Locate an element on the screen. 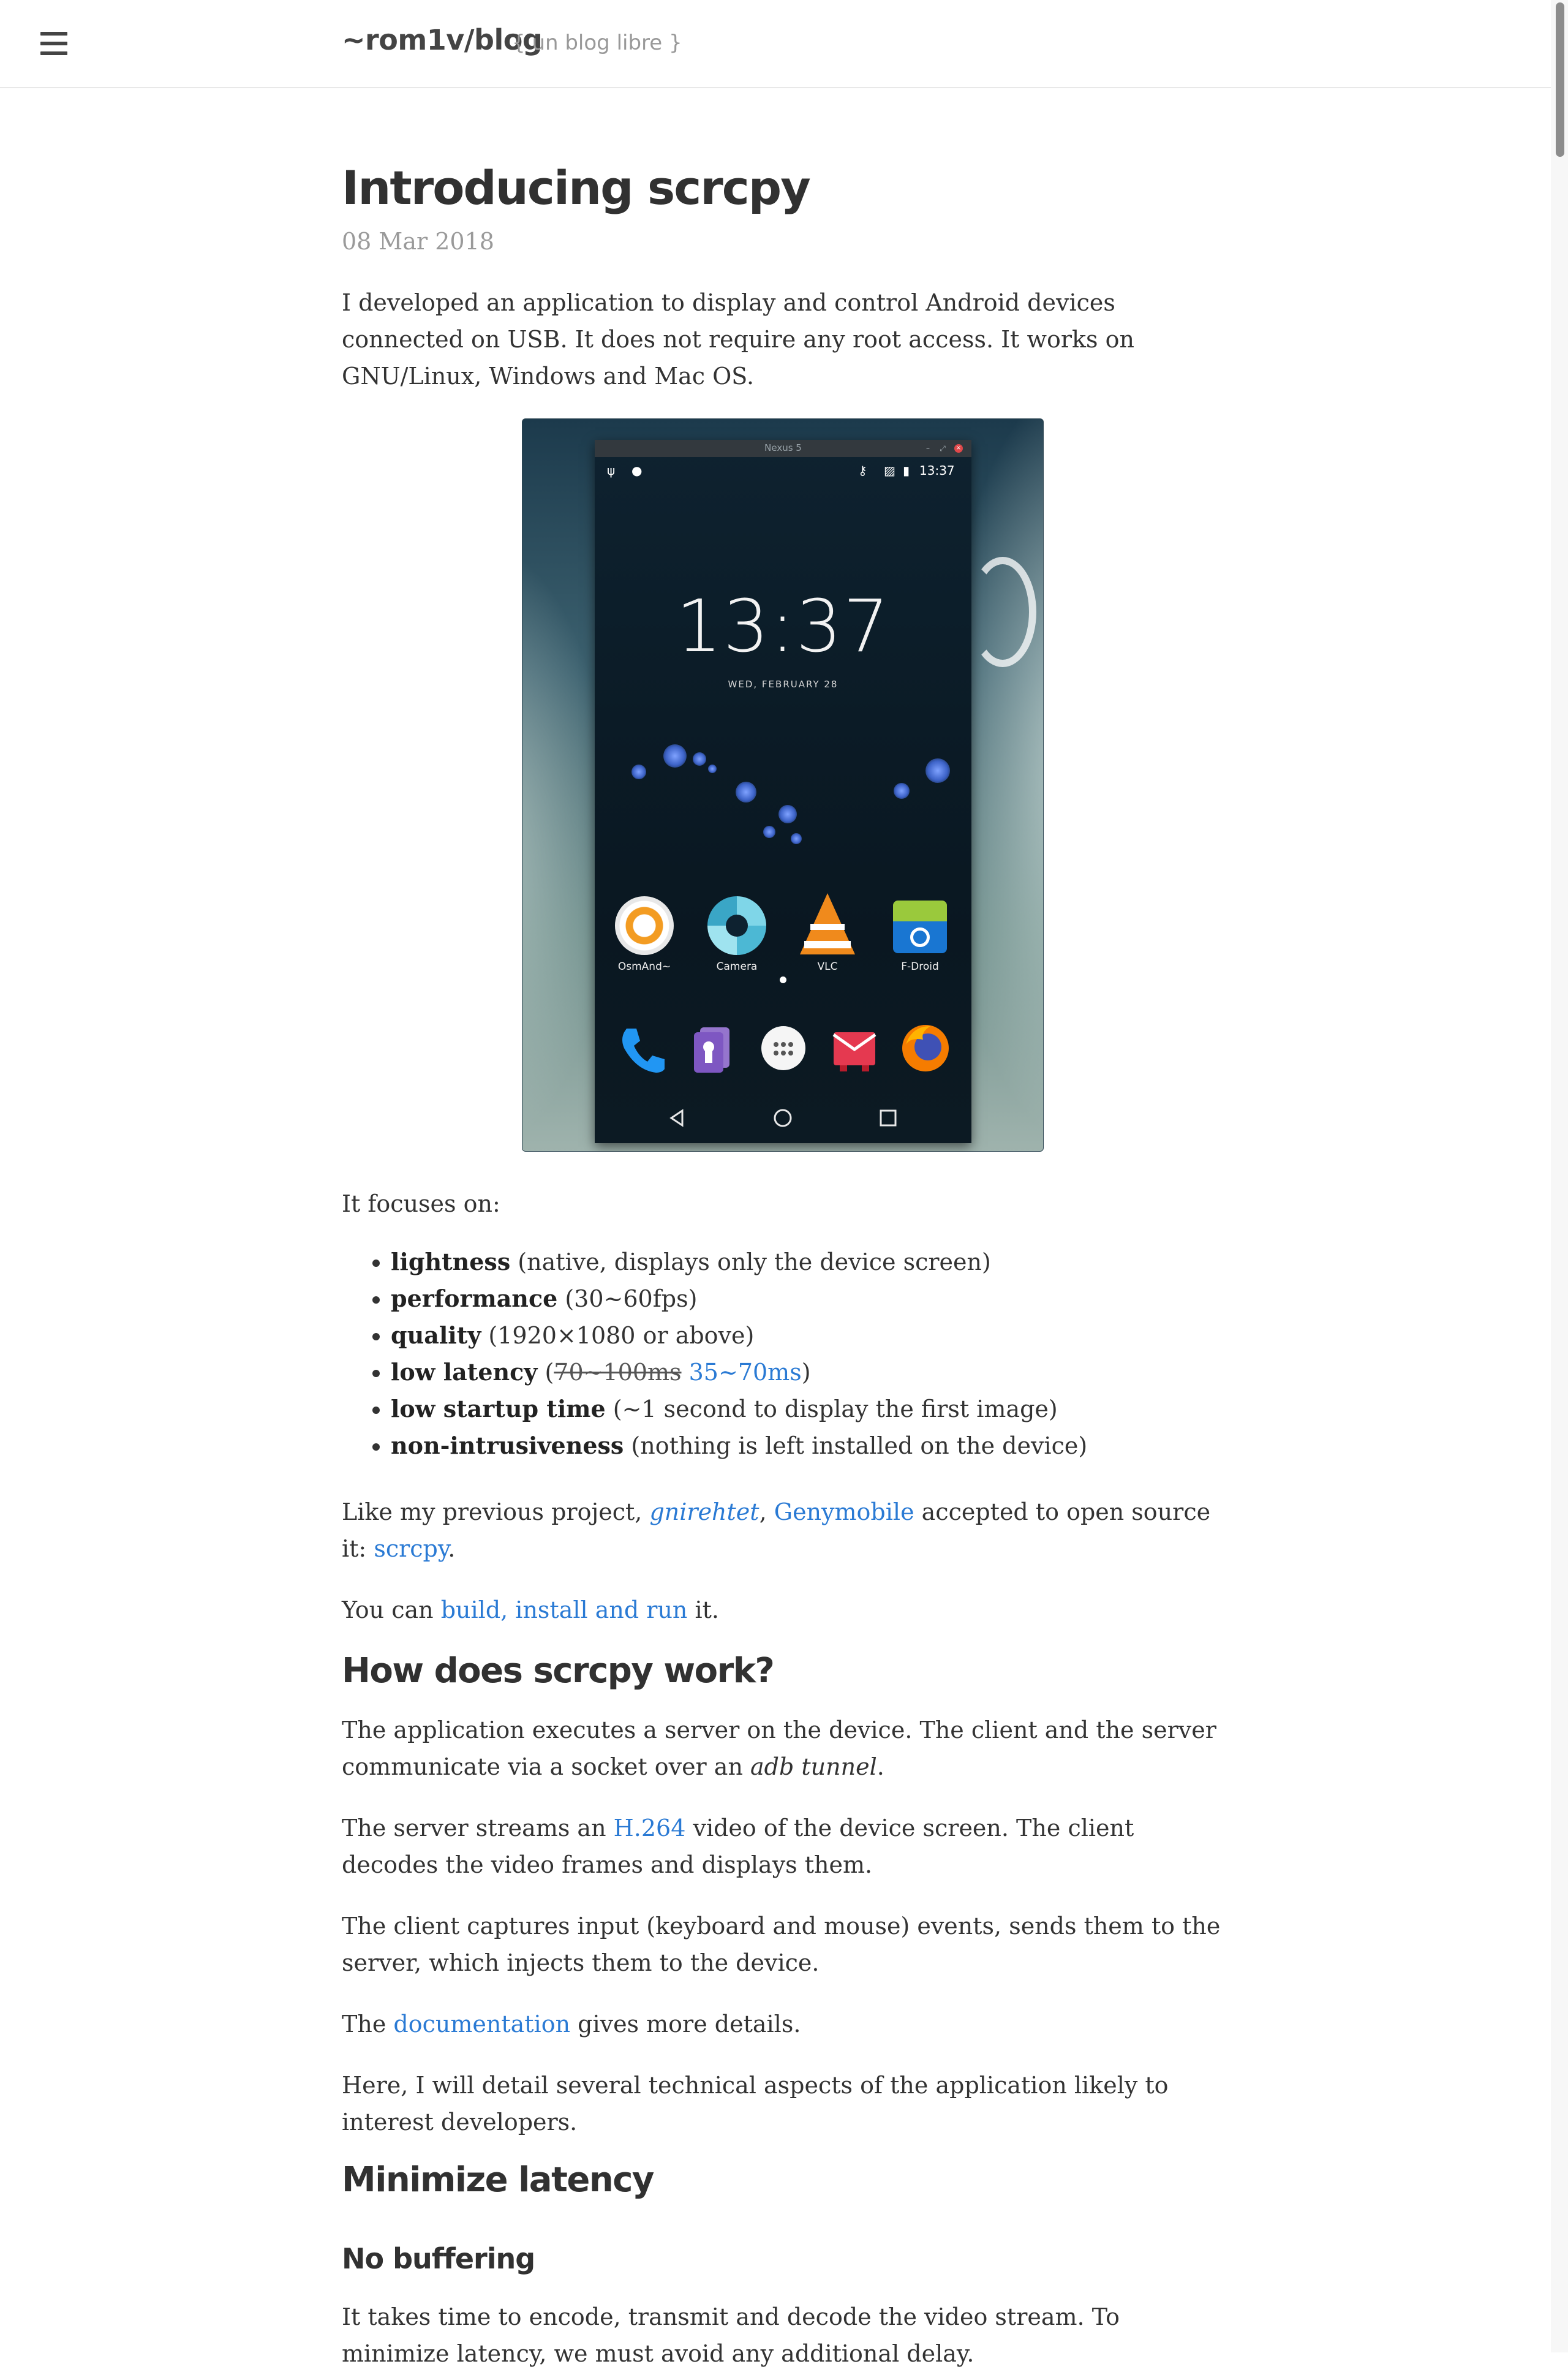  camera-lens is located at coordinates (737, 926).